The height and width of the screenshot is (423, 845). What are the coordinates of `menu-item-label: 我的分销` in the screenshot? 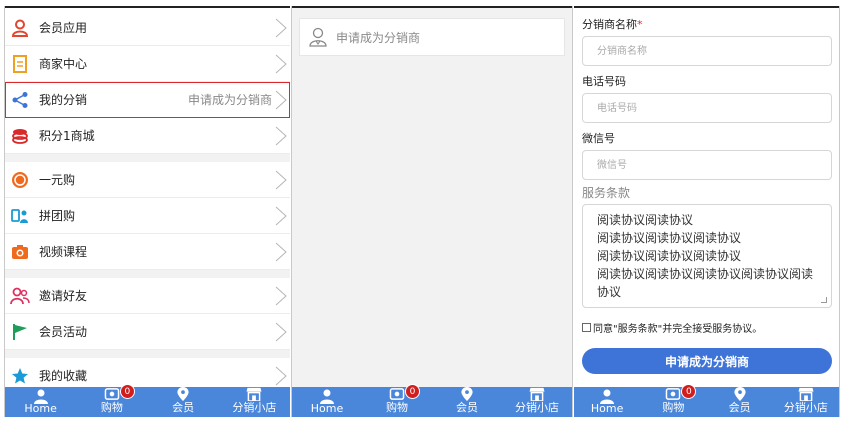 It's located at (63, 100).